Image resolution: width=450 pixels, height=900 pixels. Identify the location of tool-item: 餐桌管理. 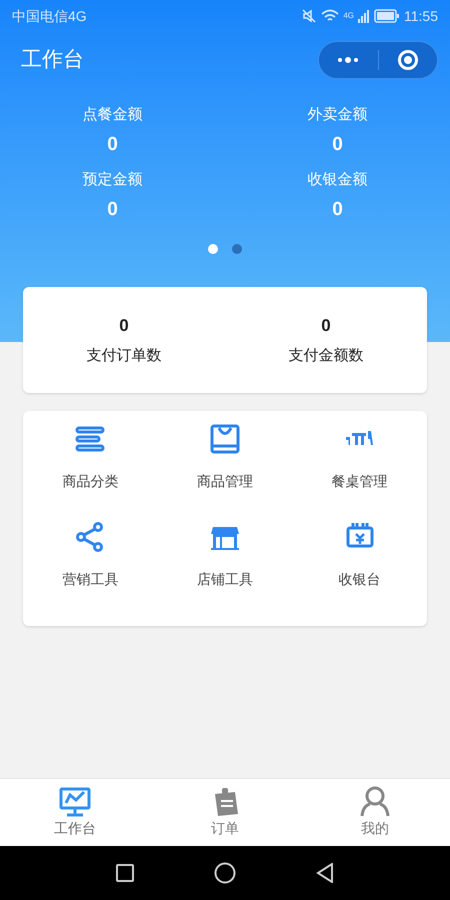
(359, 469).